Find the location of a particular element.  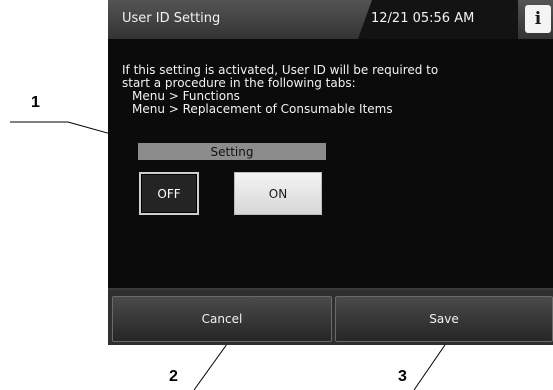

callout-3-label: 3 is located at coordinates (402, 376).